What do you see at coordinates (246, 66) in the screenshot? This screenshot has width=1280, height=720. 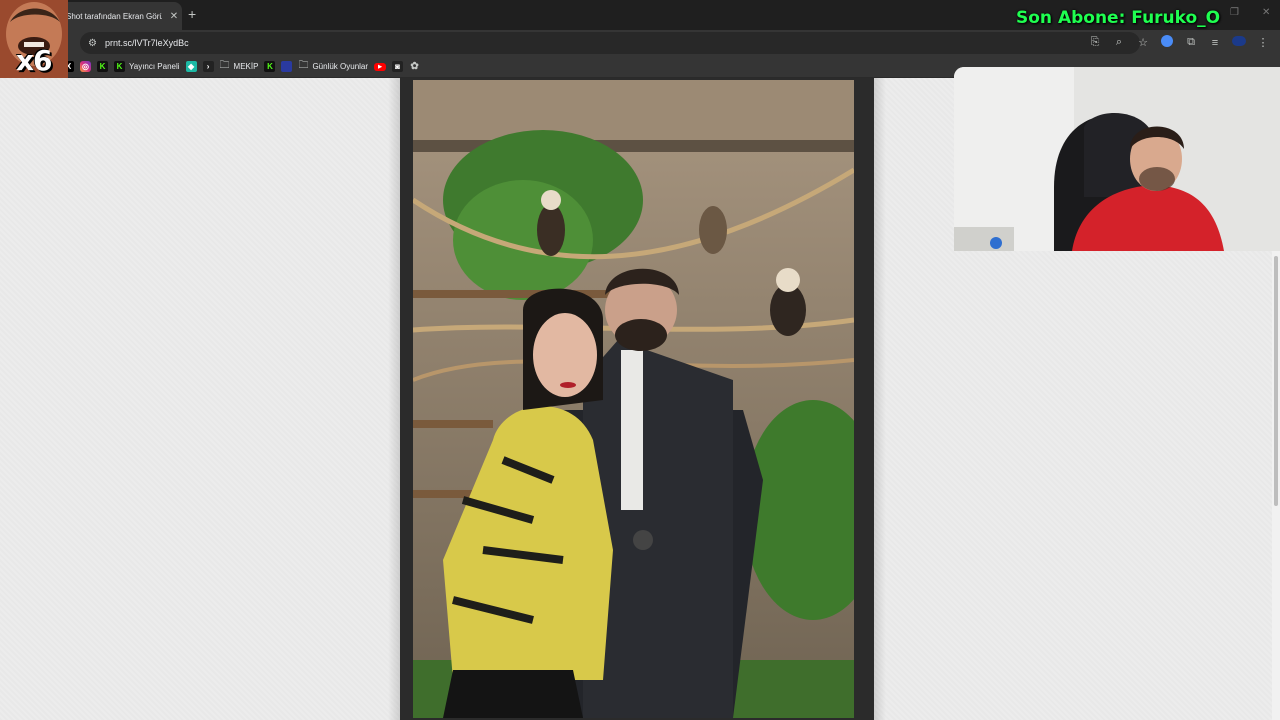 I see `bookmark-label: MEKİP` at bounding box center [246, 66].